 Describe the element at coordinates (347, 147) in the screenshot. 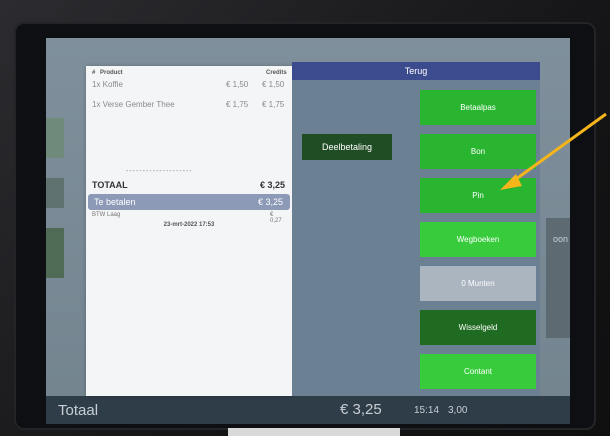

I see `split-payment-button: Deelbetaling` at that location.